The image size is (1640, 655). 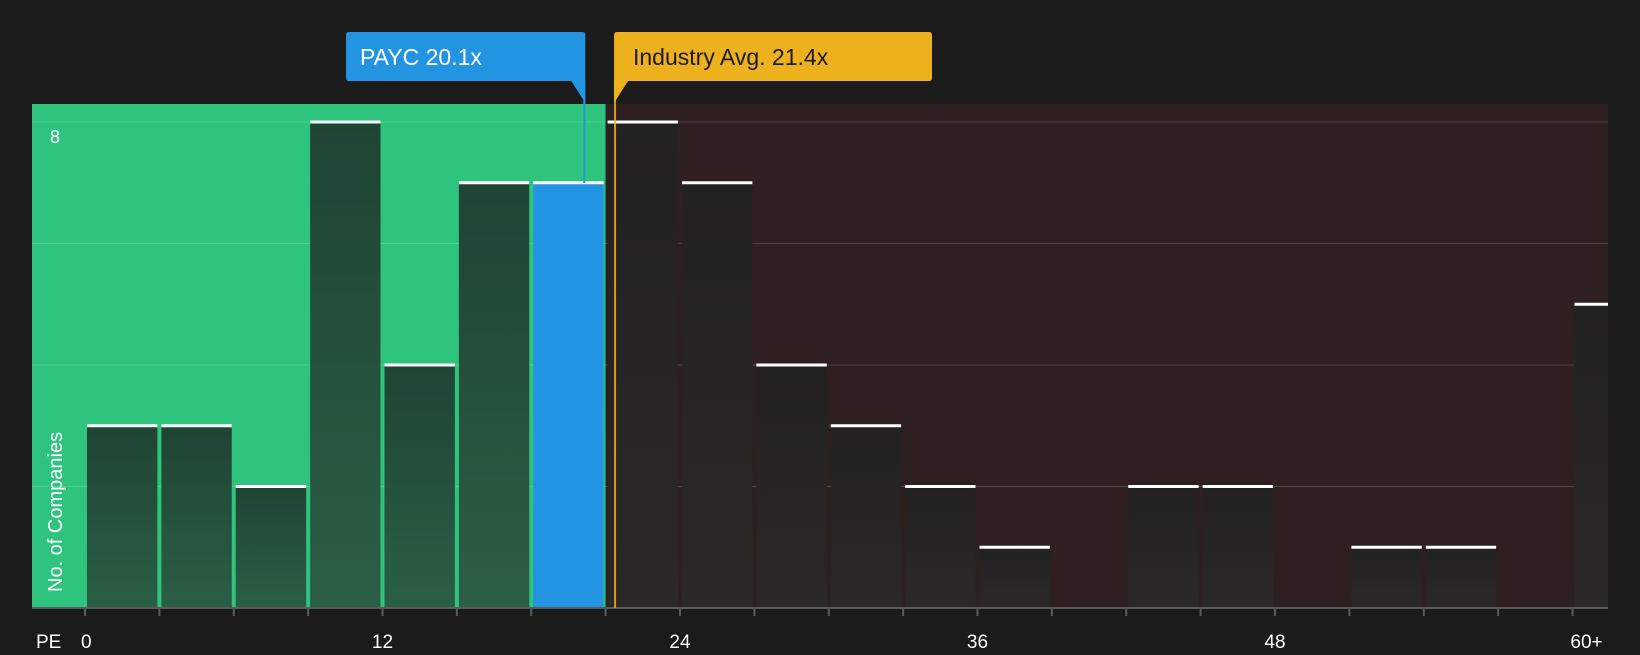 I want to click on x-tick-label: 12, so click(x=382, y=641).